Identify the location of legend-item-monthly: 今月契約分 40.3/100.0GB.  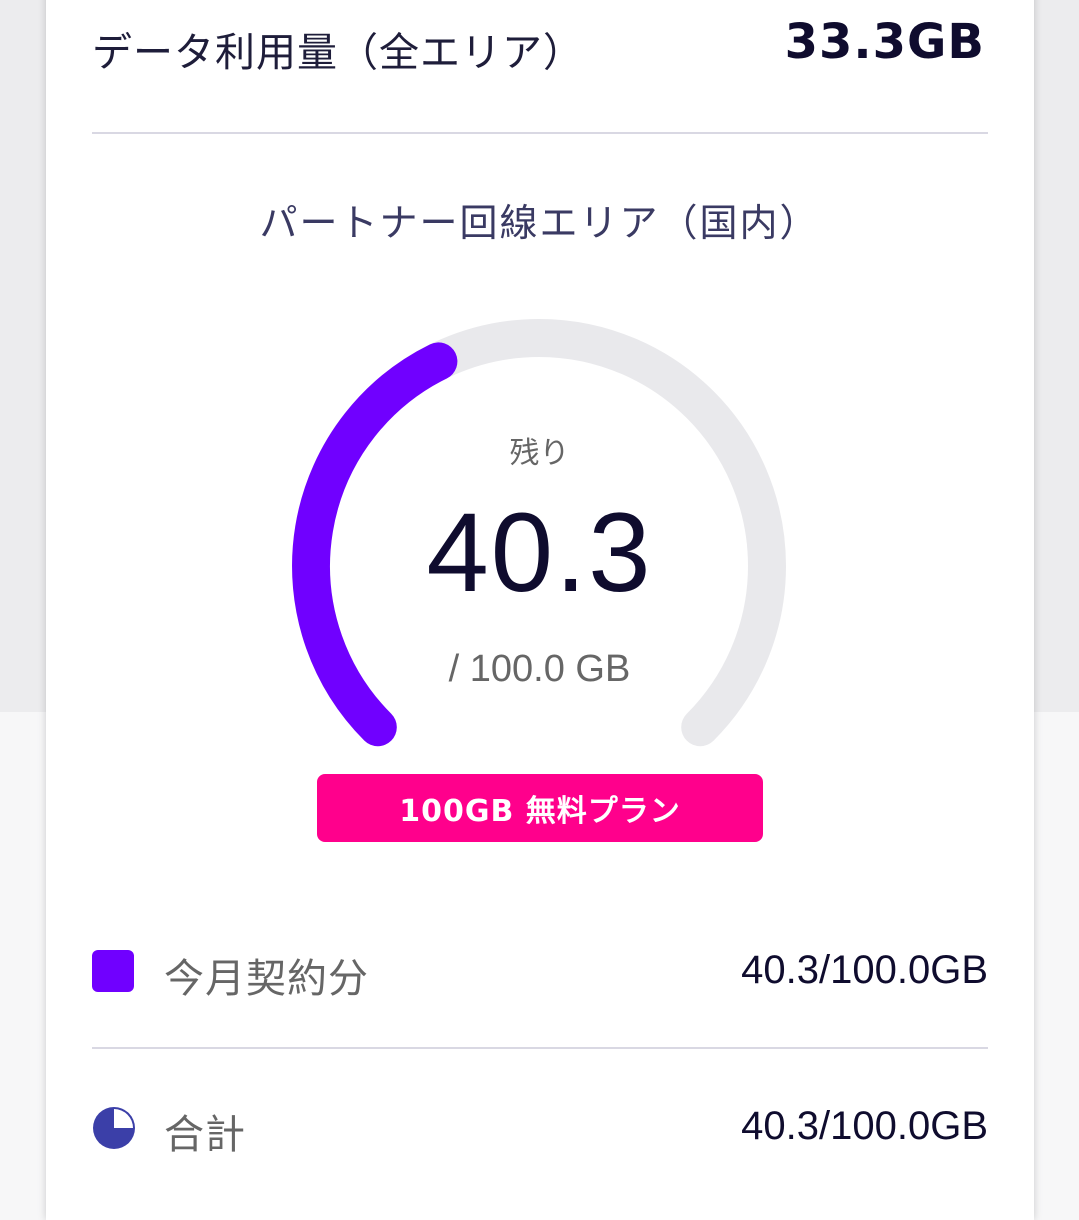
(540, 971).